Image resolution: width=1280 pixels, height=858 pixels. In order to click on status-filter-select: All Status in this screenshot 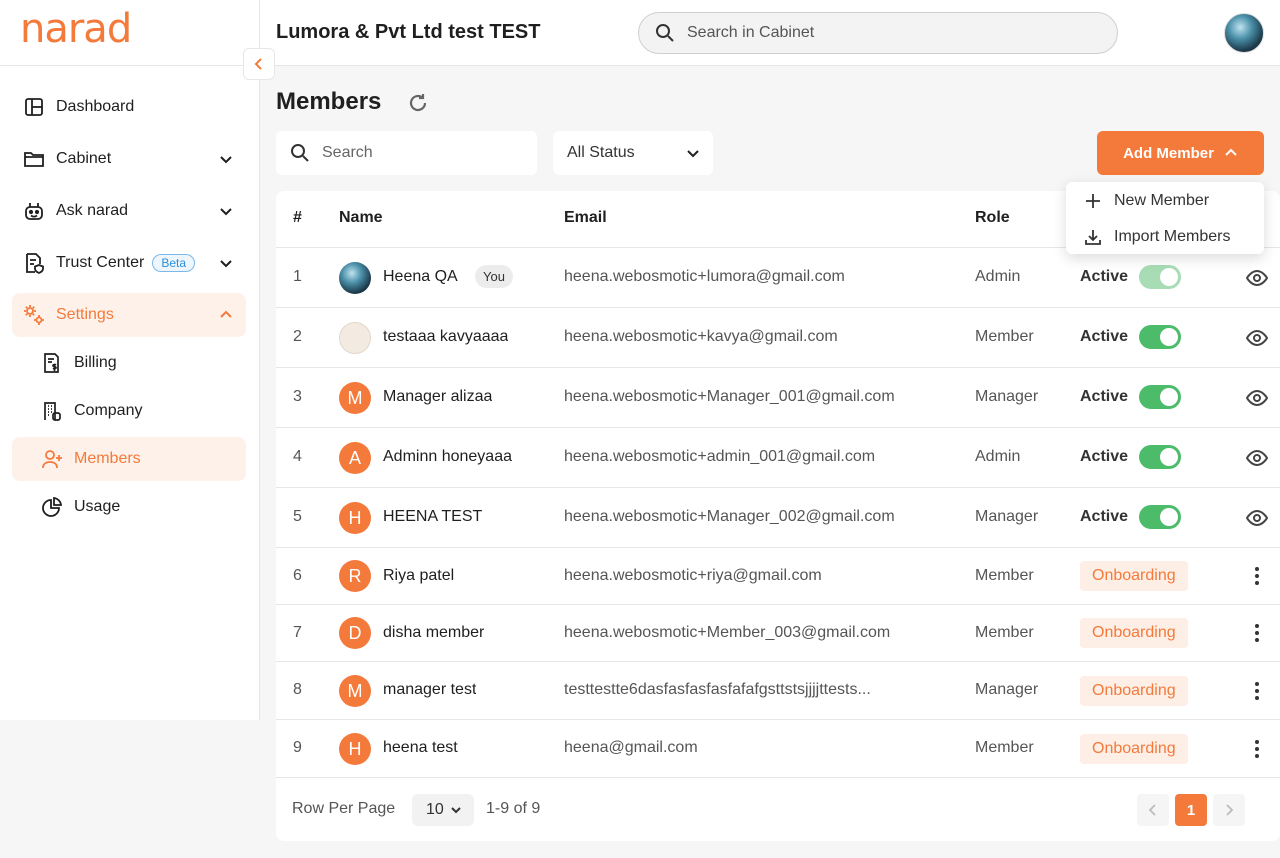, I will do `click(633, 153)`.